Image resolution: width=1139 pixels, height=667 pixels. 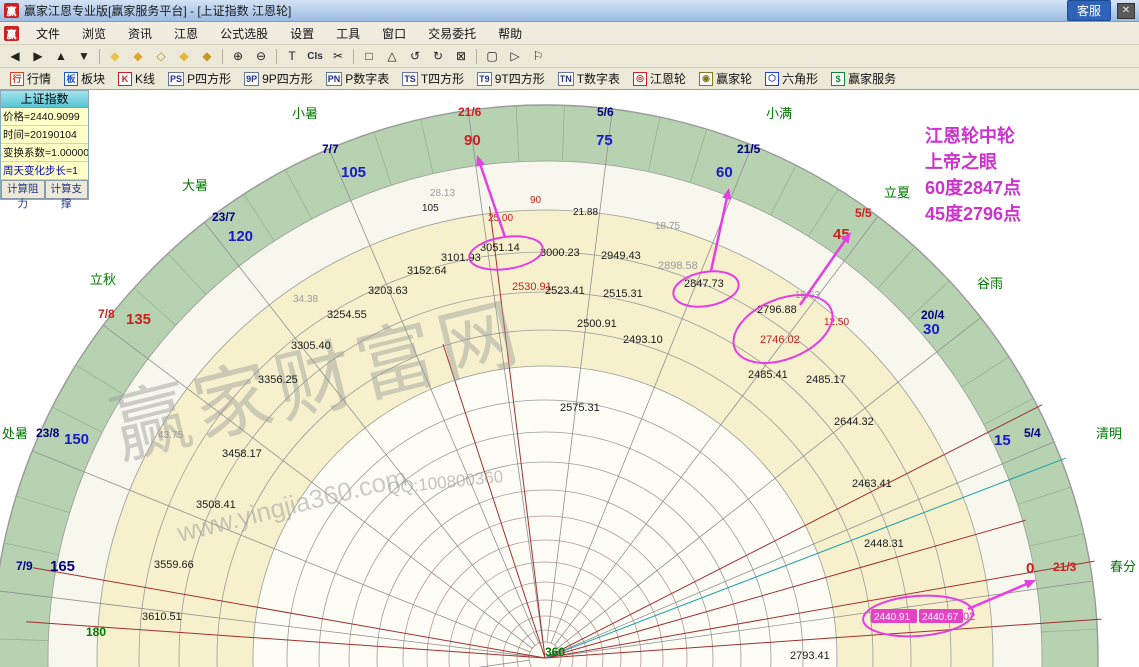 What do you see at coordinates (621, 256) in the screenshot?
I see `wheel-label: 2949.43` at bounding box center [621, 256].